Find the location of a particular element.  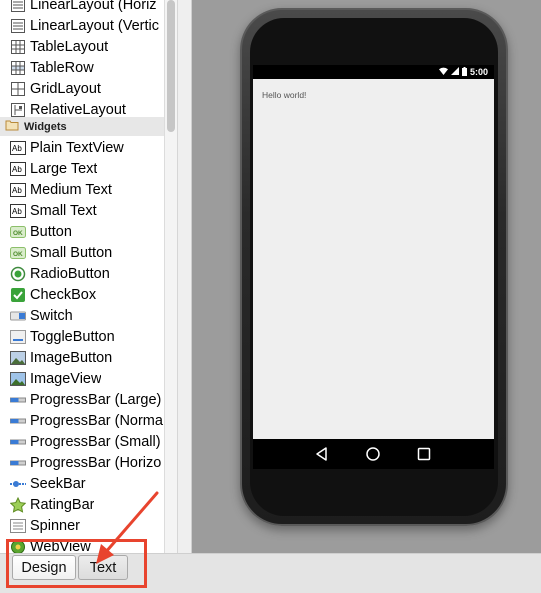

palette-item-label: GridLayout is located at coordinates (65, 88).